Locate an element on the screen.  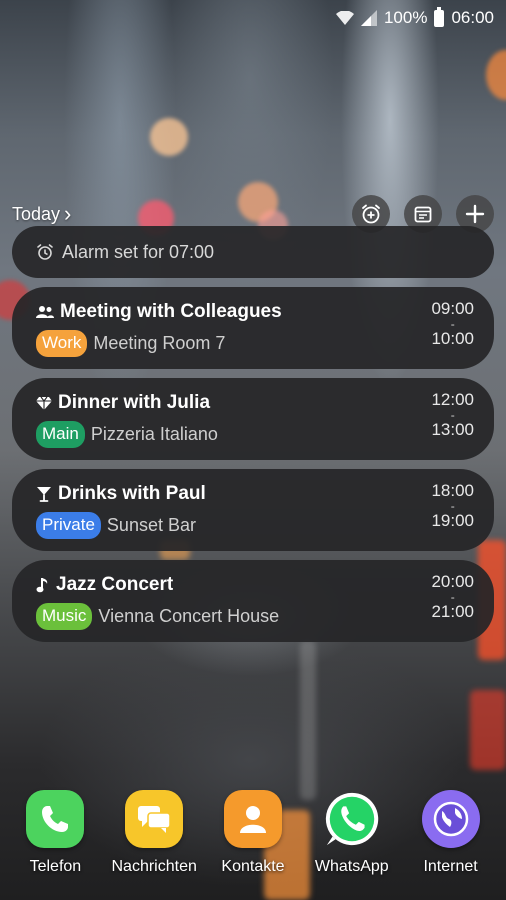
event-time-range: 09:00 - 10:00 is located at coordinates (452, 324).